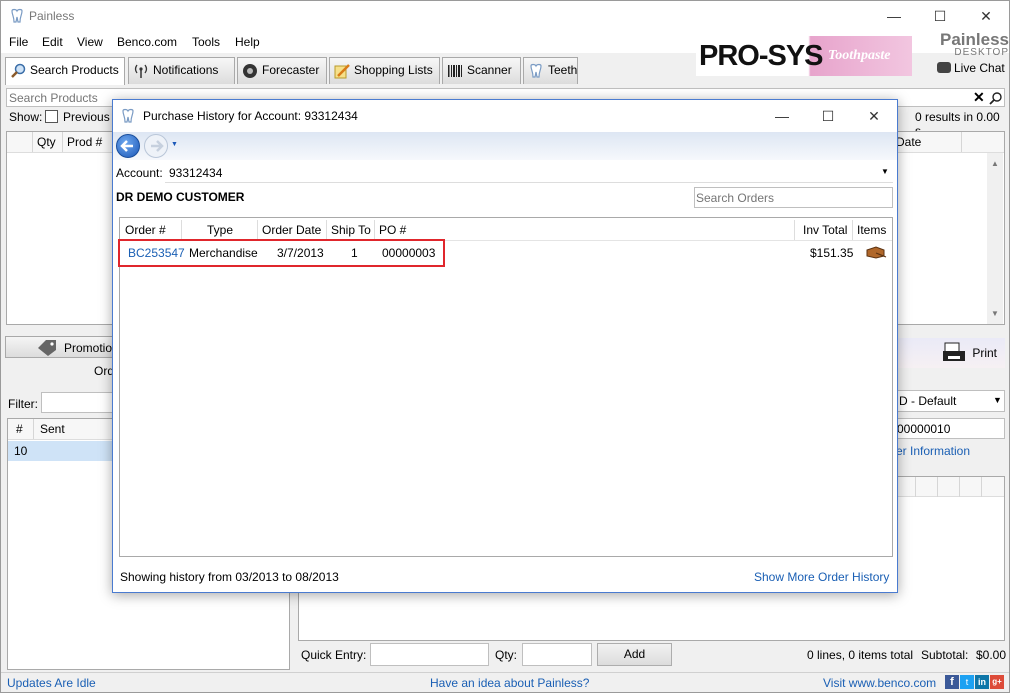 The image size is (1010, 693). What do you see at coordinates (585, 230) in the screenshot?
I see `header-po: PO #` at bounding box center [585, 230].